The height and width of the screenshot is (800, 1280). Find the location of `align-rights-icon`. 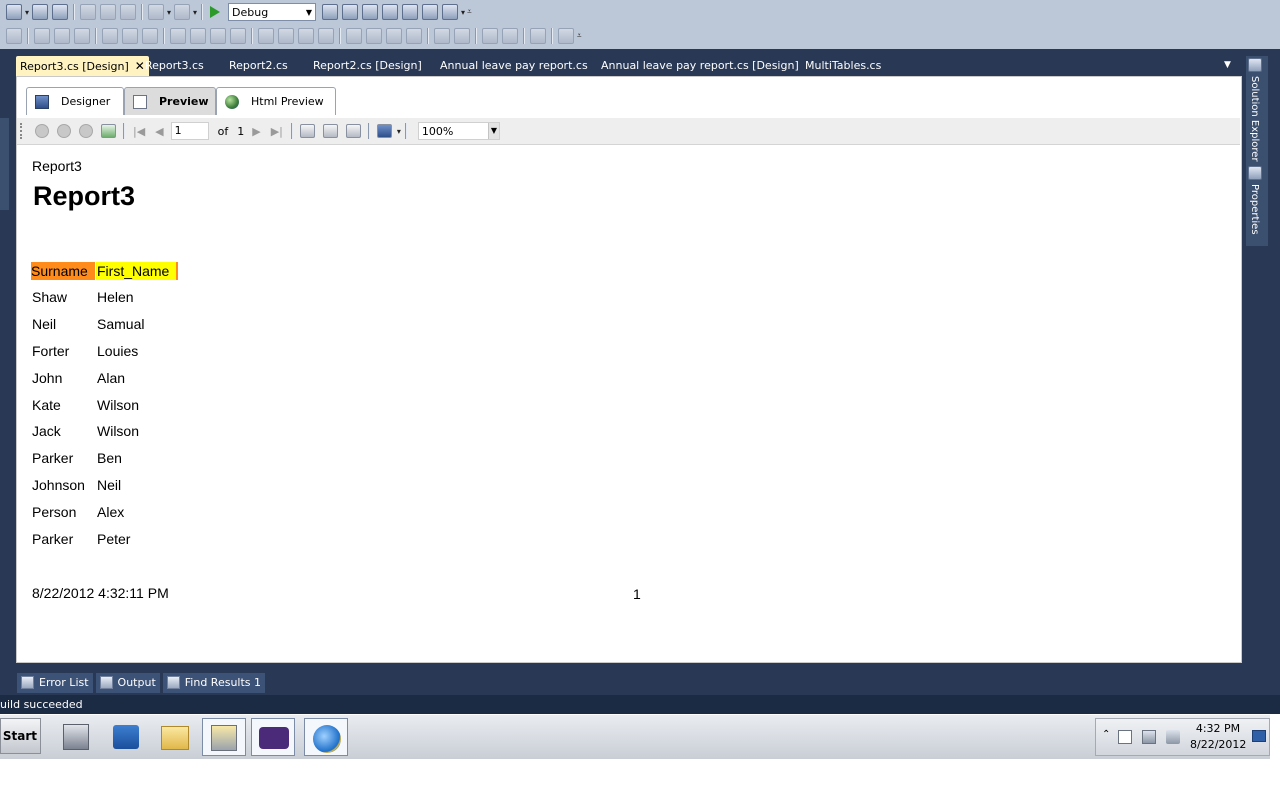

align-rights-icon is located at coordinates (82, 36).